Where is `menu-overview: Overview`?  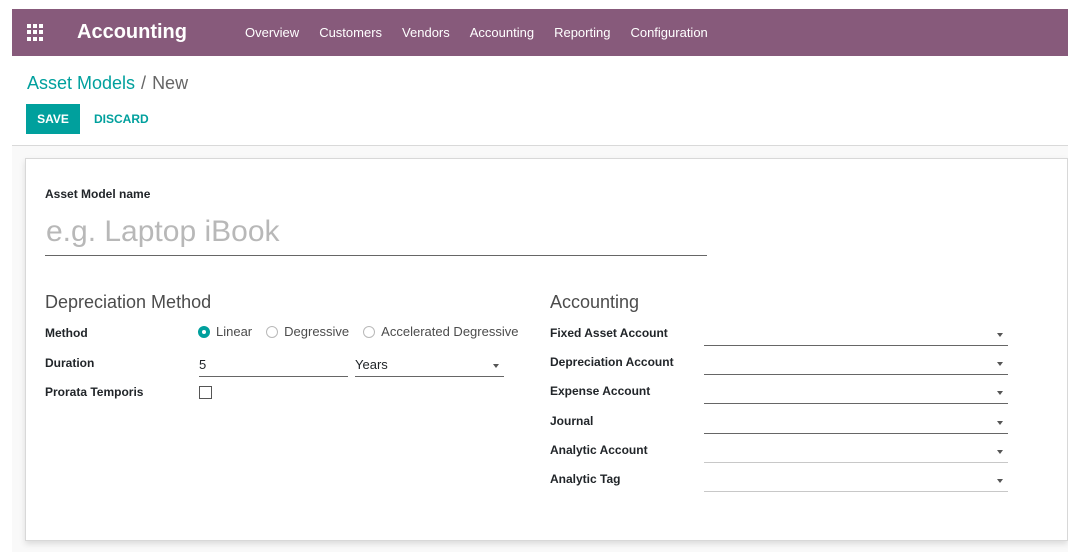 menu-overview: Overview is located at coordinates (272, 32).